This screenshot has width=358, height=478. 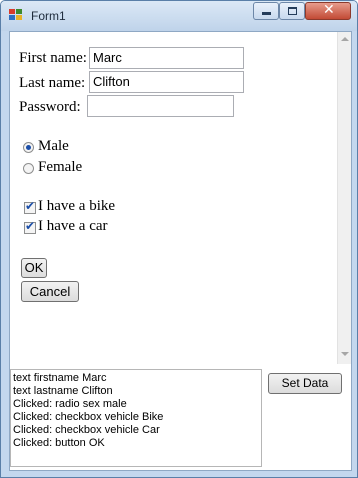 I want to click on vertical-scrollbar, so click(x=344, y=198).